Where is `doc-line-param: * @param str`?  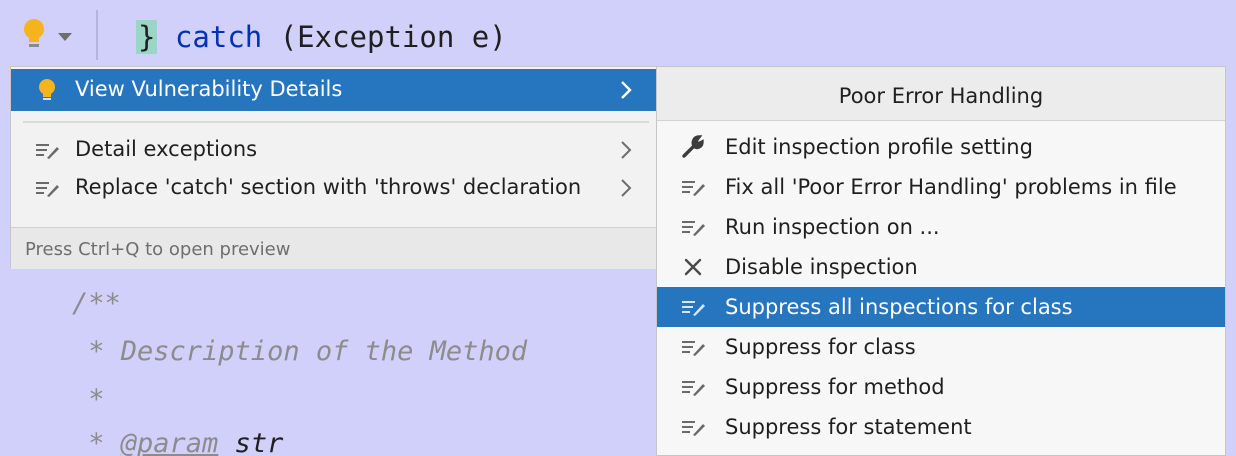 doc-line-param: * @param str is located at coordinates (177, 442).